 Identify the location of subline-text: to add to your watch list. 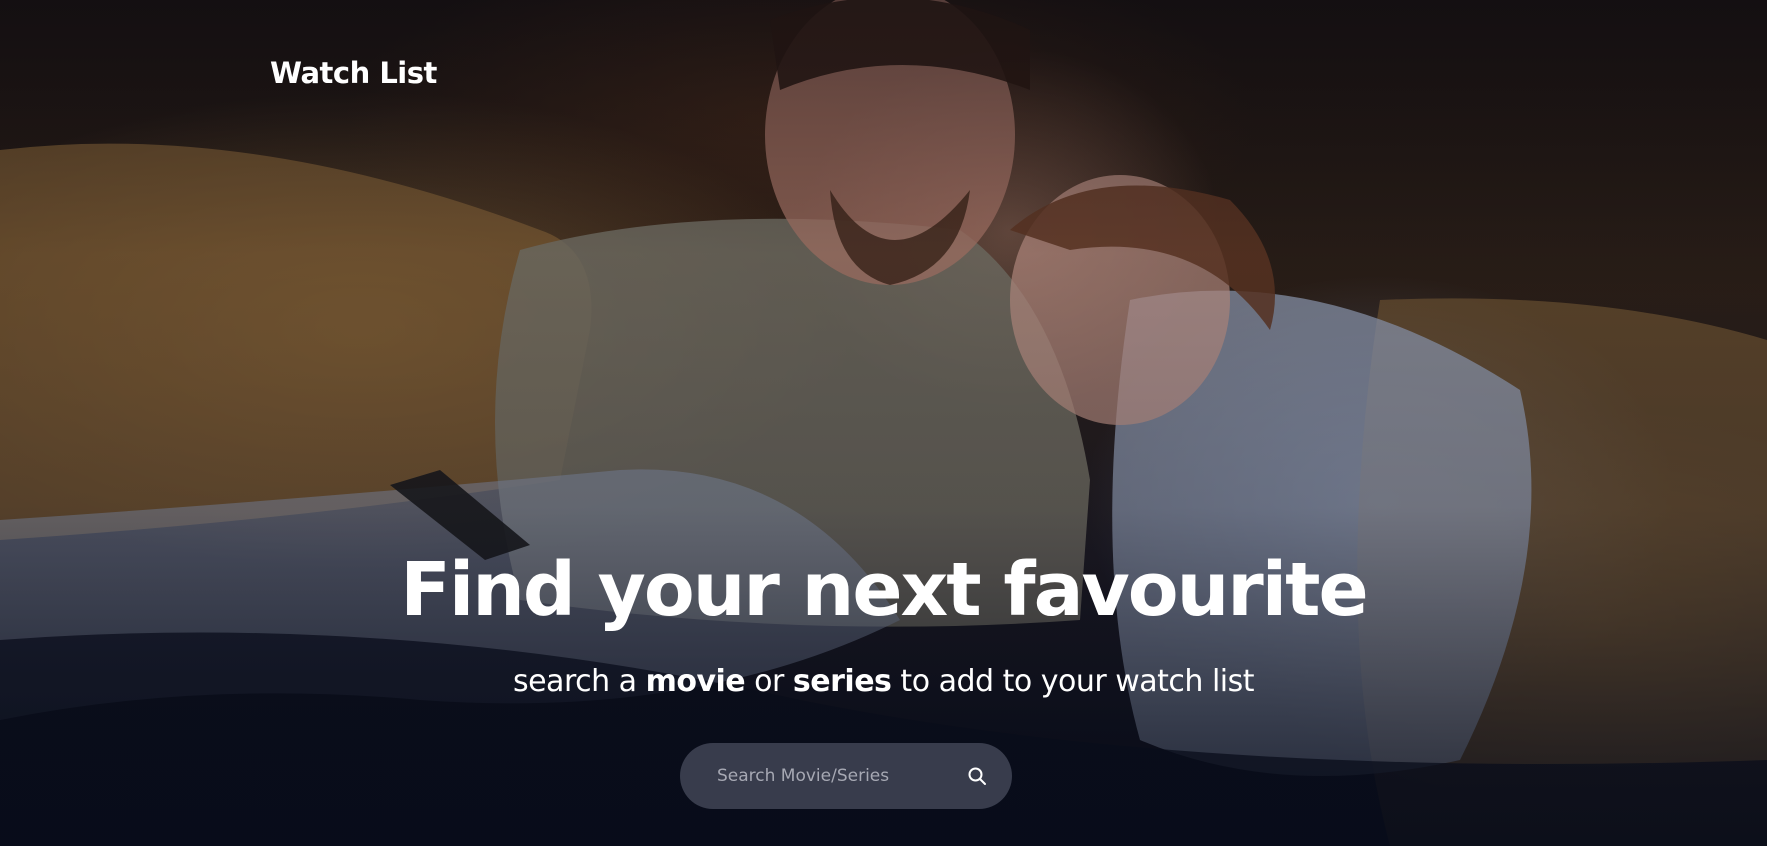
(1073, 681).